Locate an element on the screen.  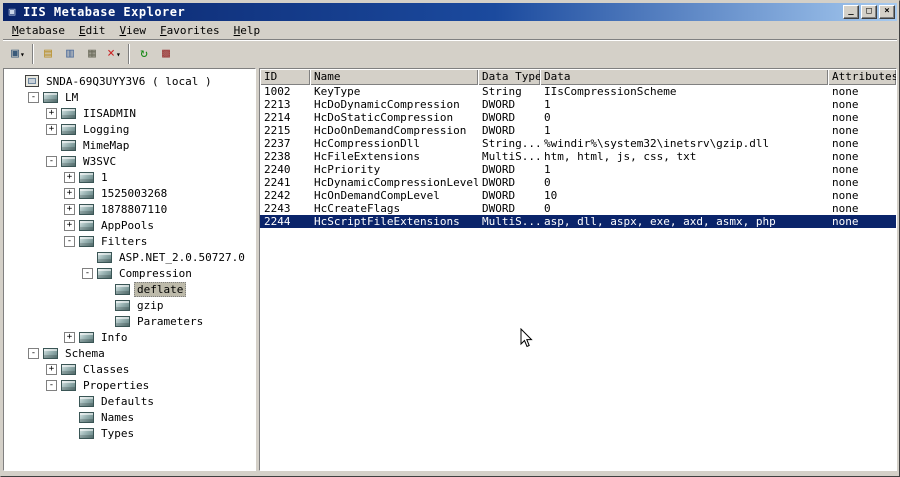
table-row: 2214 HcDoStaticCompression DWORD 0 none is located at coordinates (578, 117).